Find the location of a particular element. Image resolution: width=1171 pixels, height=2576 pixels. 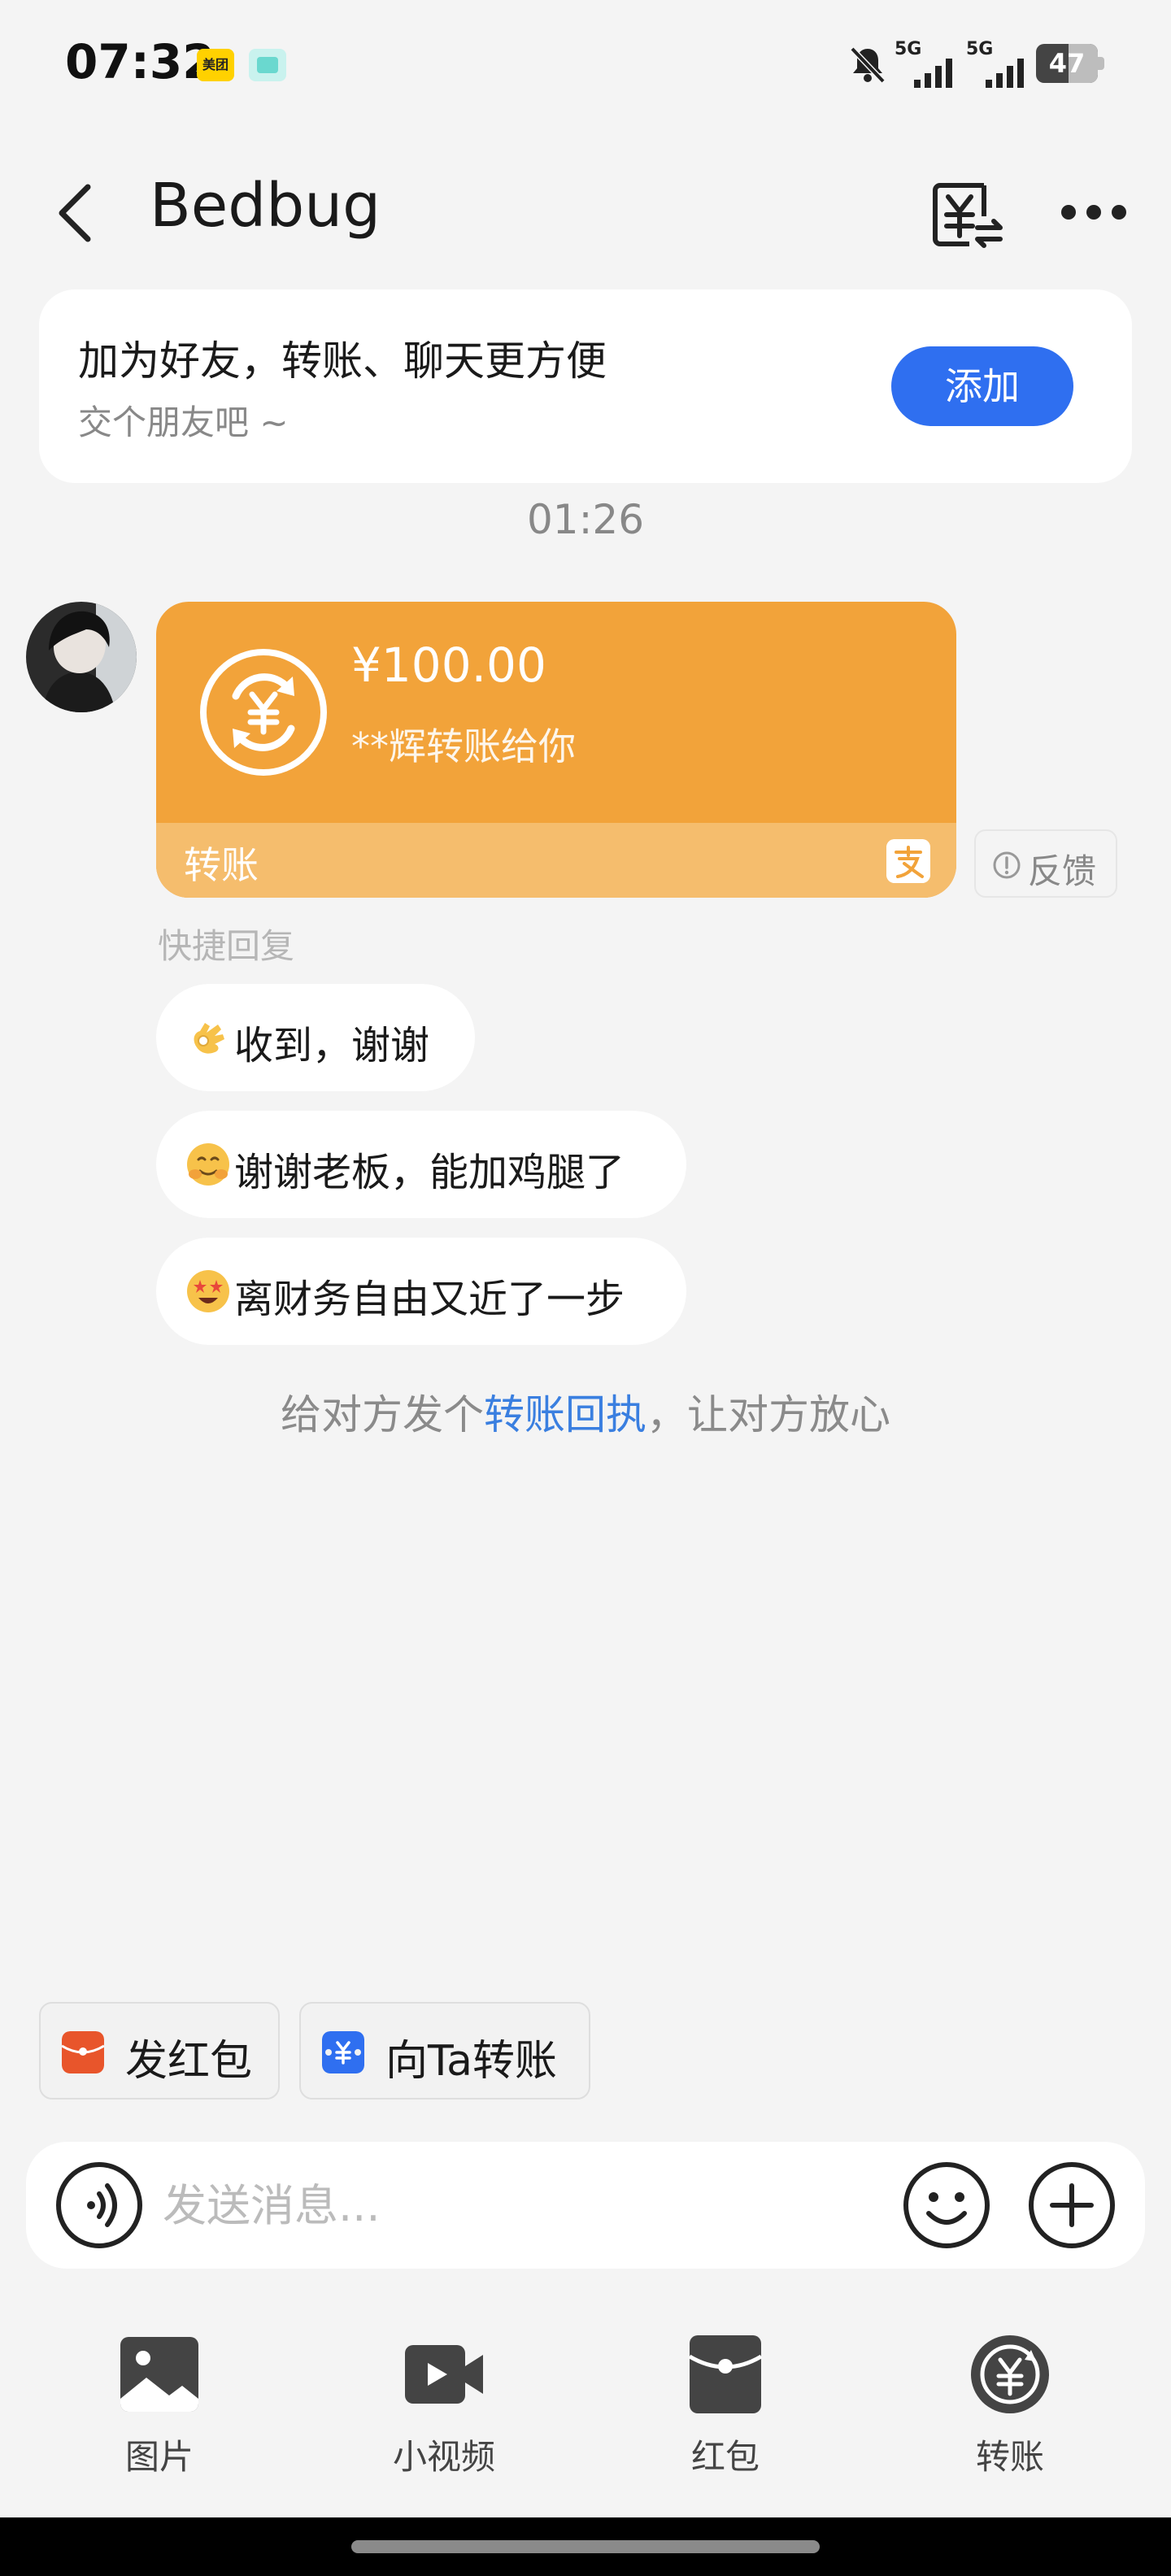

transfer-message-card: ¥100.00 **辉转账给你 转账 is located at coordinates (556, 750).